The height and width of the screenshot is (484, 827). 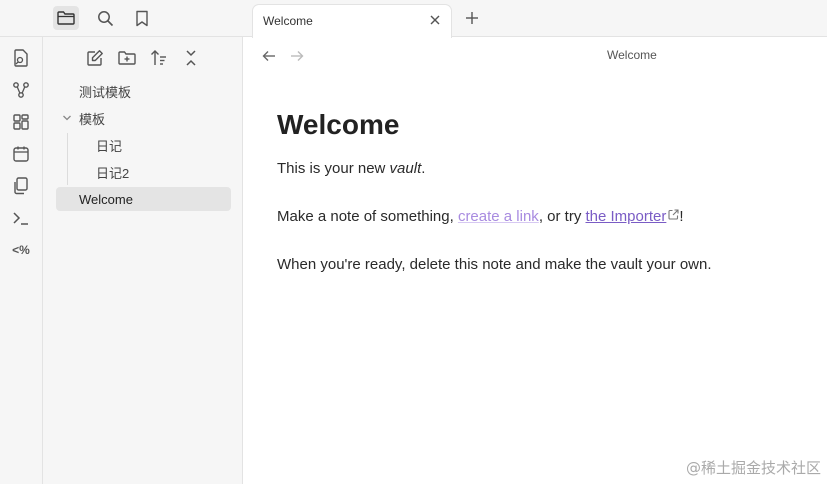 What do you see at coordinates (625, 216) in the screenshot?
I see `external-link: the Importer` at bounding box center [625, 216].